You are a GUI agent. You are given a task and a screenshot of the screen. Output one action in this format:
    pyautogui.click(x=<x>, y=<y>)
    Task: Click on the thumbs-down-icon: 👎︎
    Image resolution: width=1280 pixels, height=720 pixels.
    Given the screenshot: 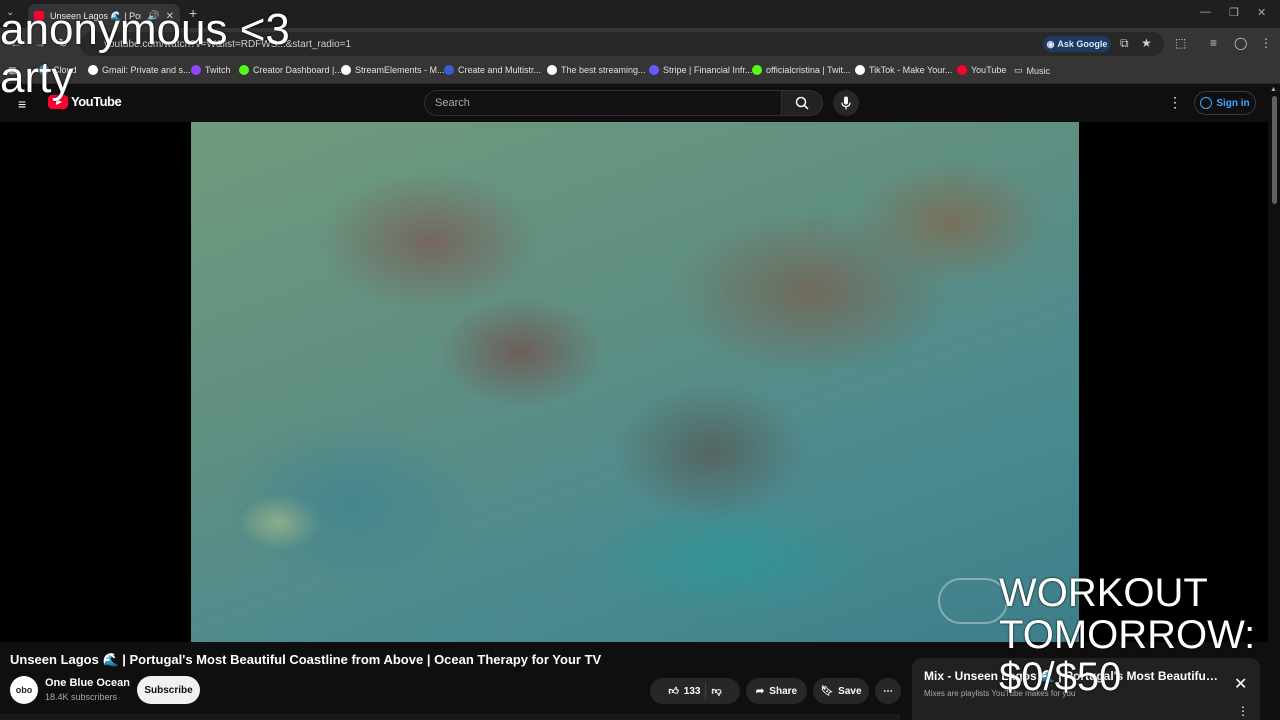 What is the action you would take?
    pyautogui.click(x=716, y=691)
    